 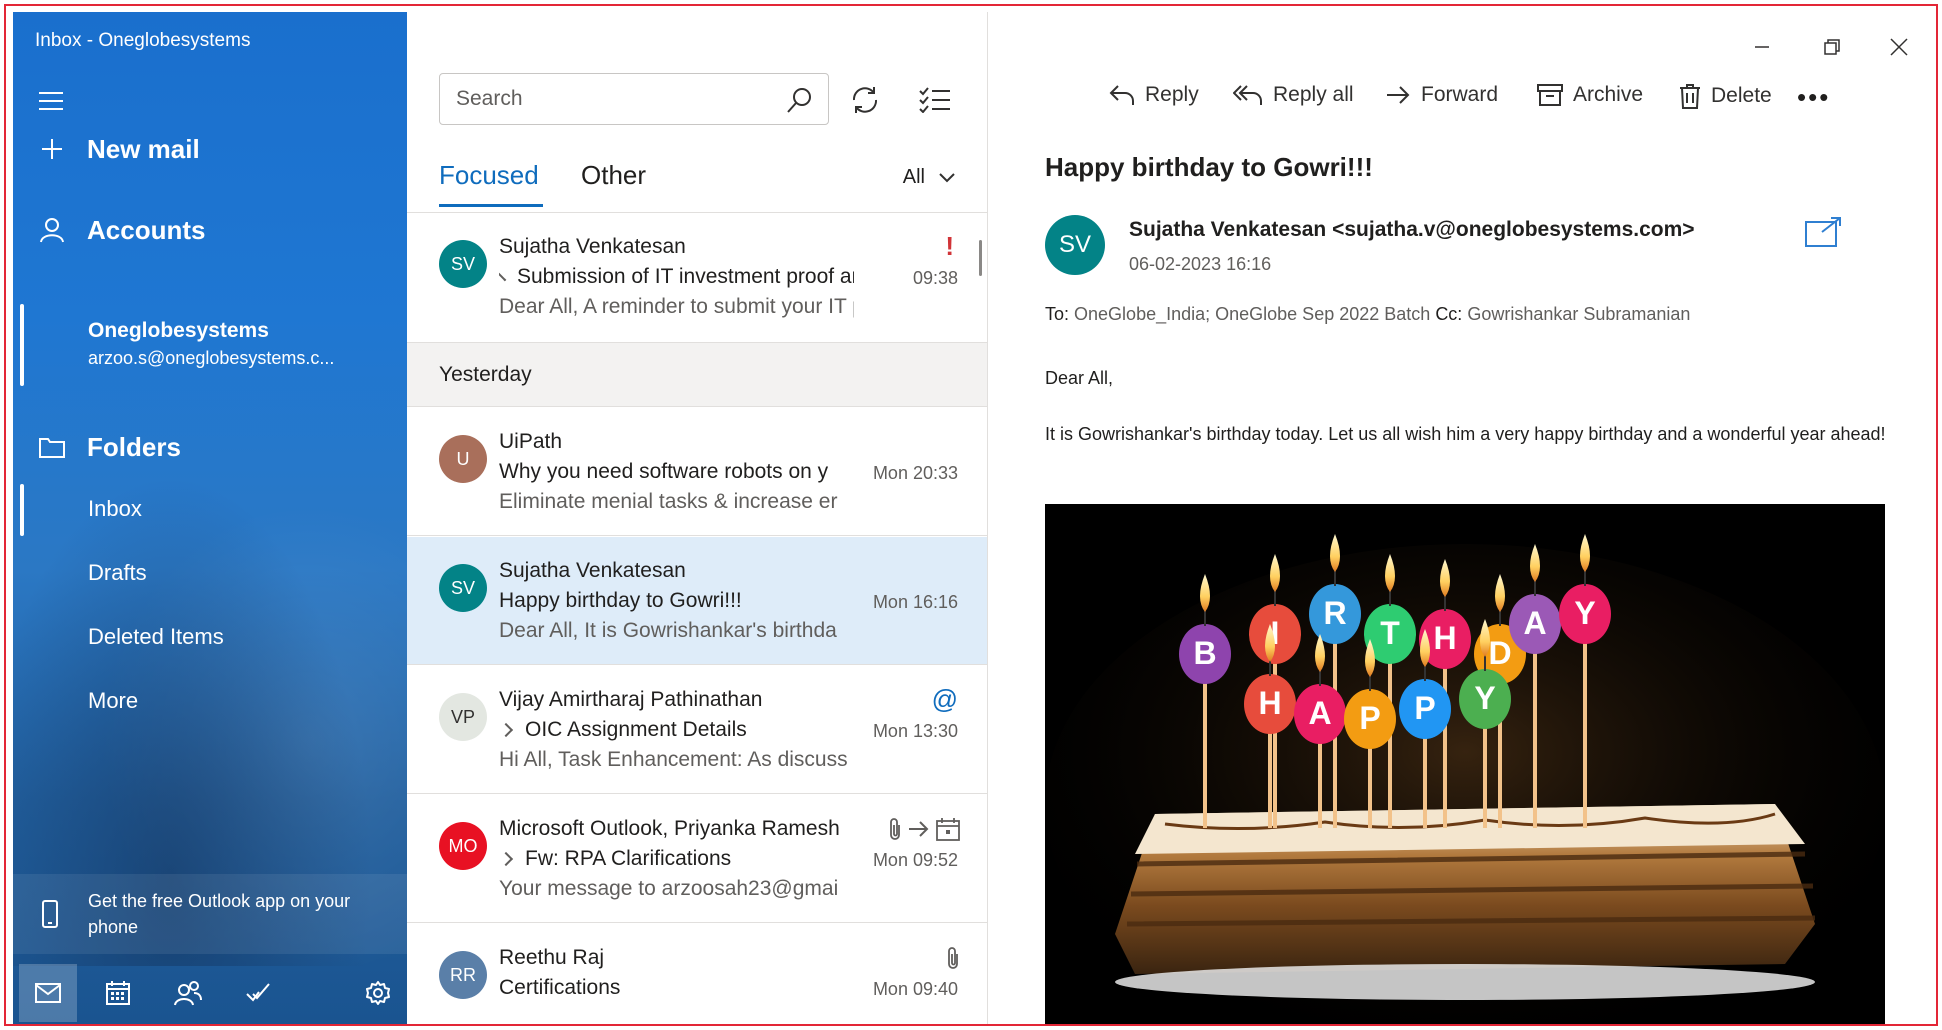 I want to click on open-in-new-window-icon, so click(x=1824, y=234).